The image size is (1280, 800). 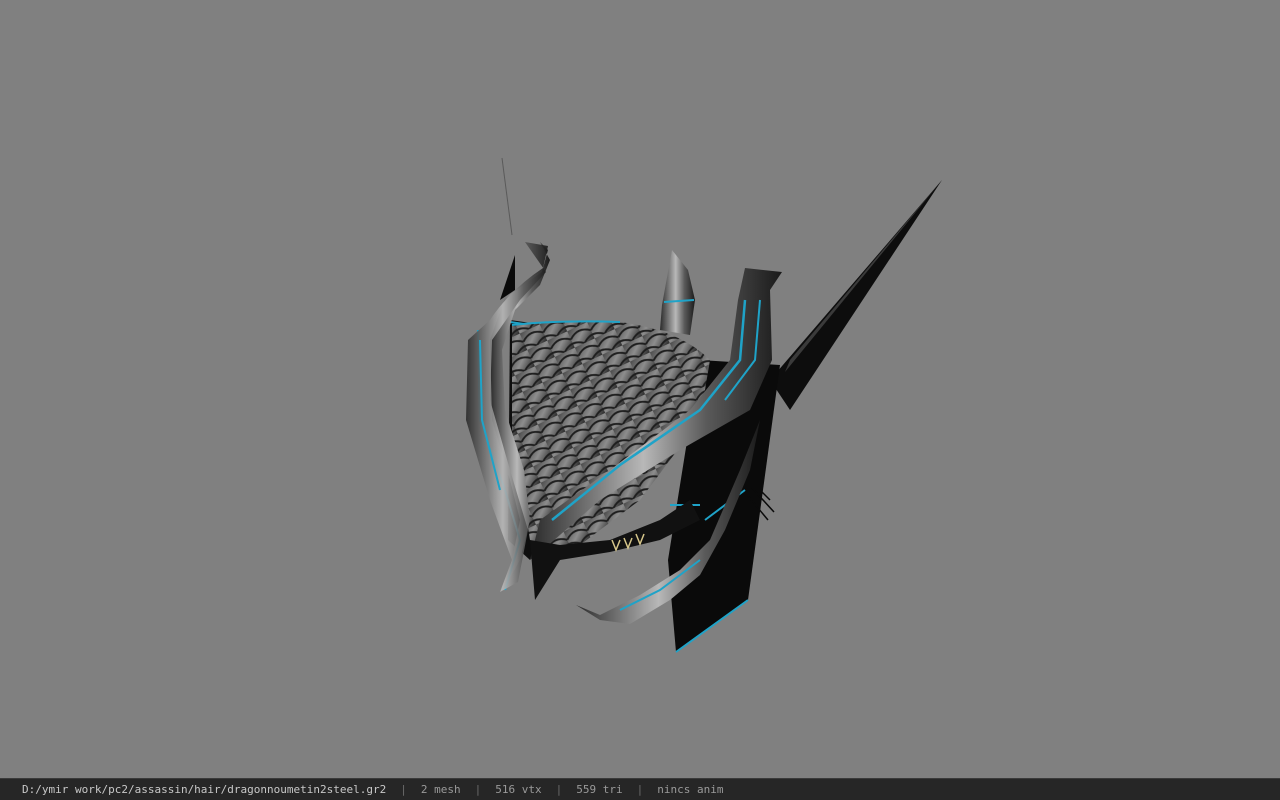 What do you see at coordinates (856, 295) in the screenshot?
I see `right-spike` at bounding box center [856, 295].